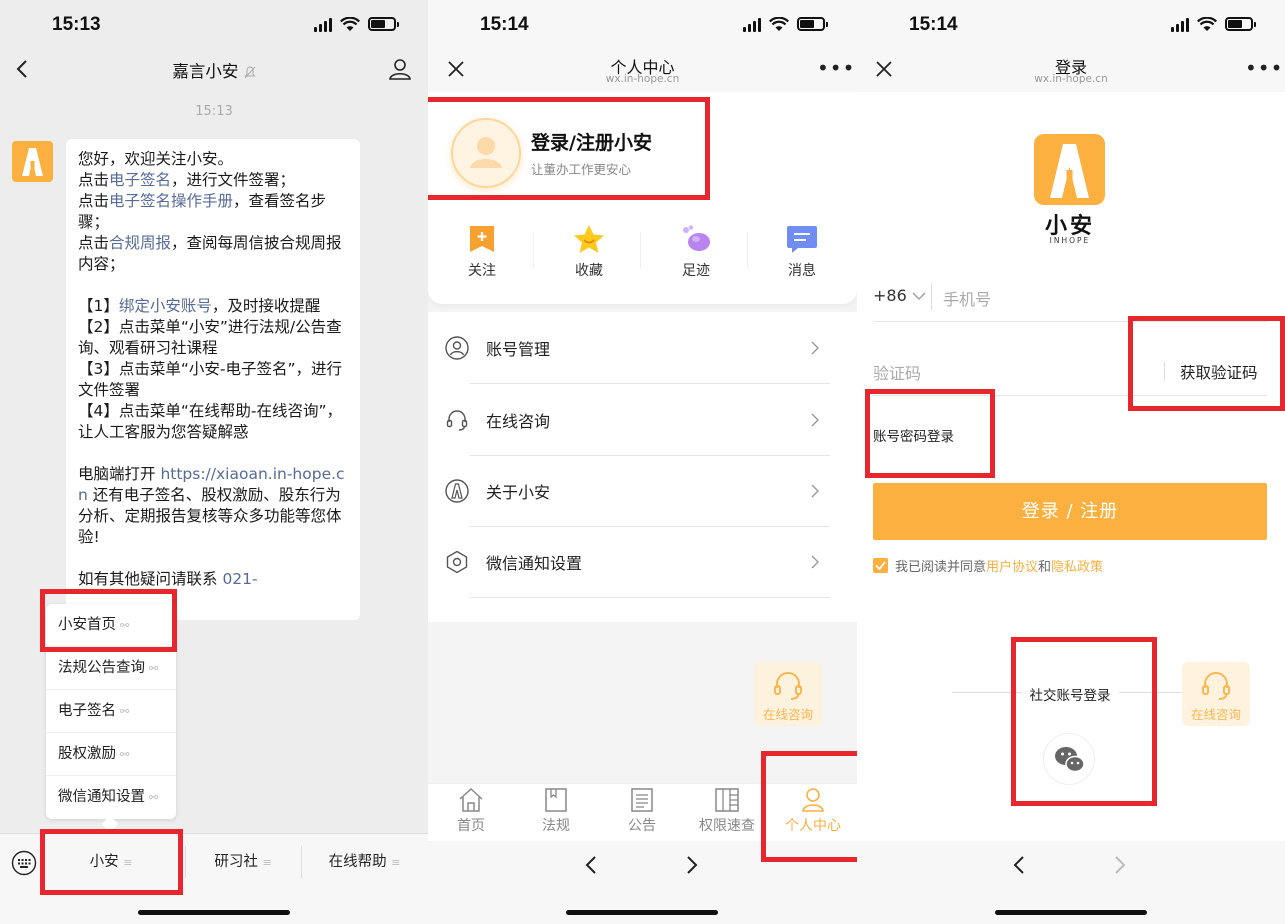  I want to click on row-wechat-notify: 微信通知设置, so click(642, 561).